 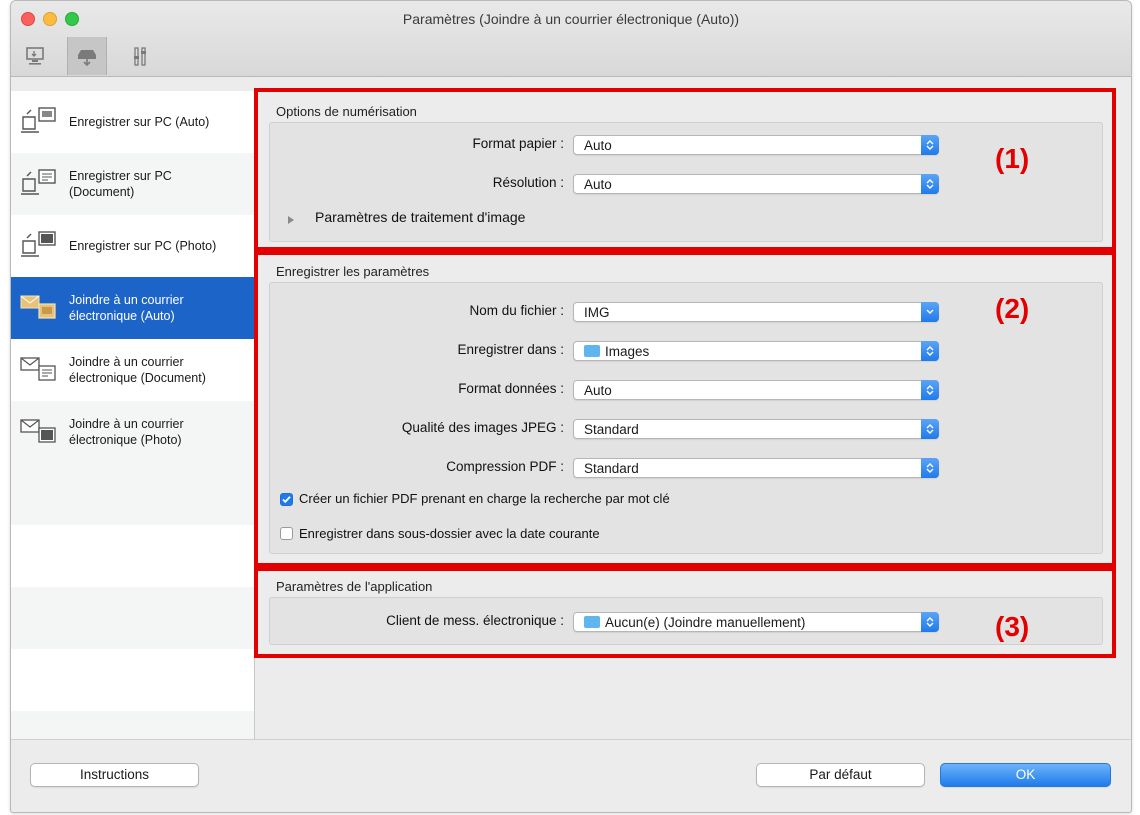 What do you see at coordinates (1012, 158) in the screenshot?
I see `marker-1: (1)` at bounding box center [1012, 158].